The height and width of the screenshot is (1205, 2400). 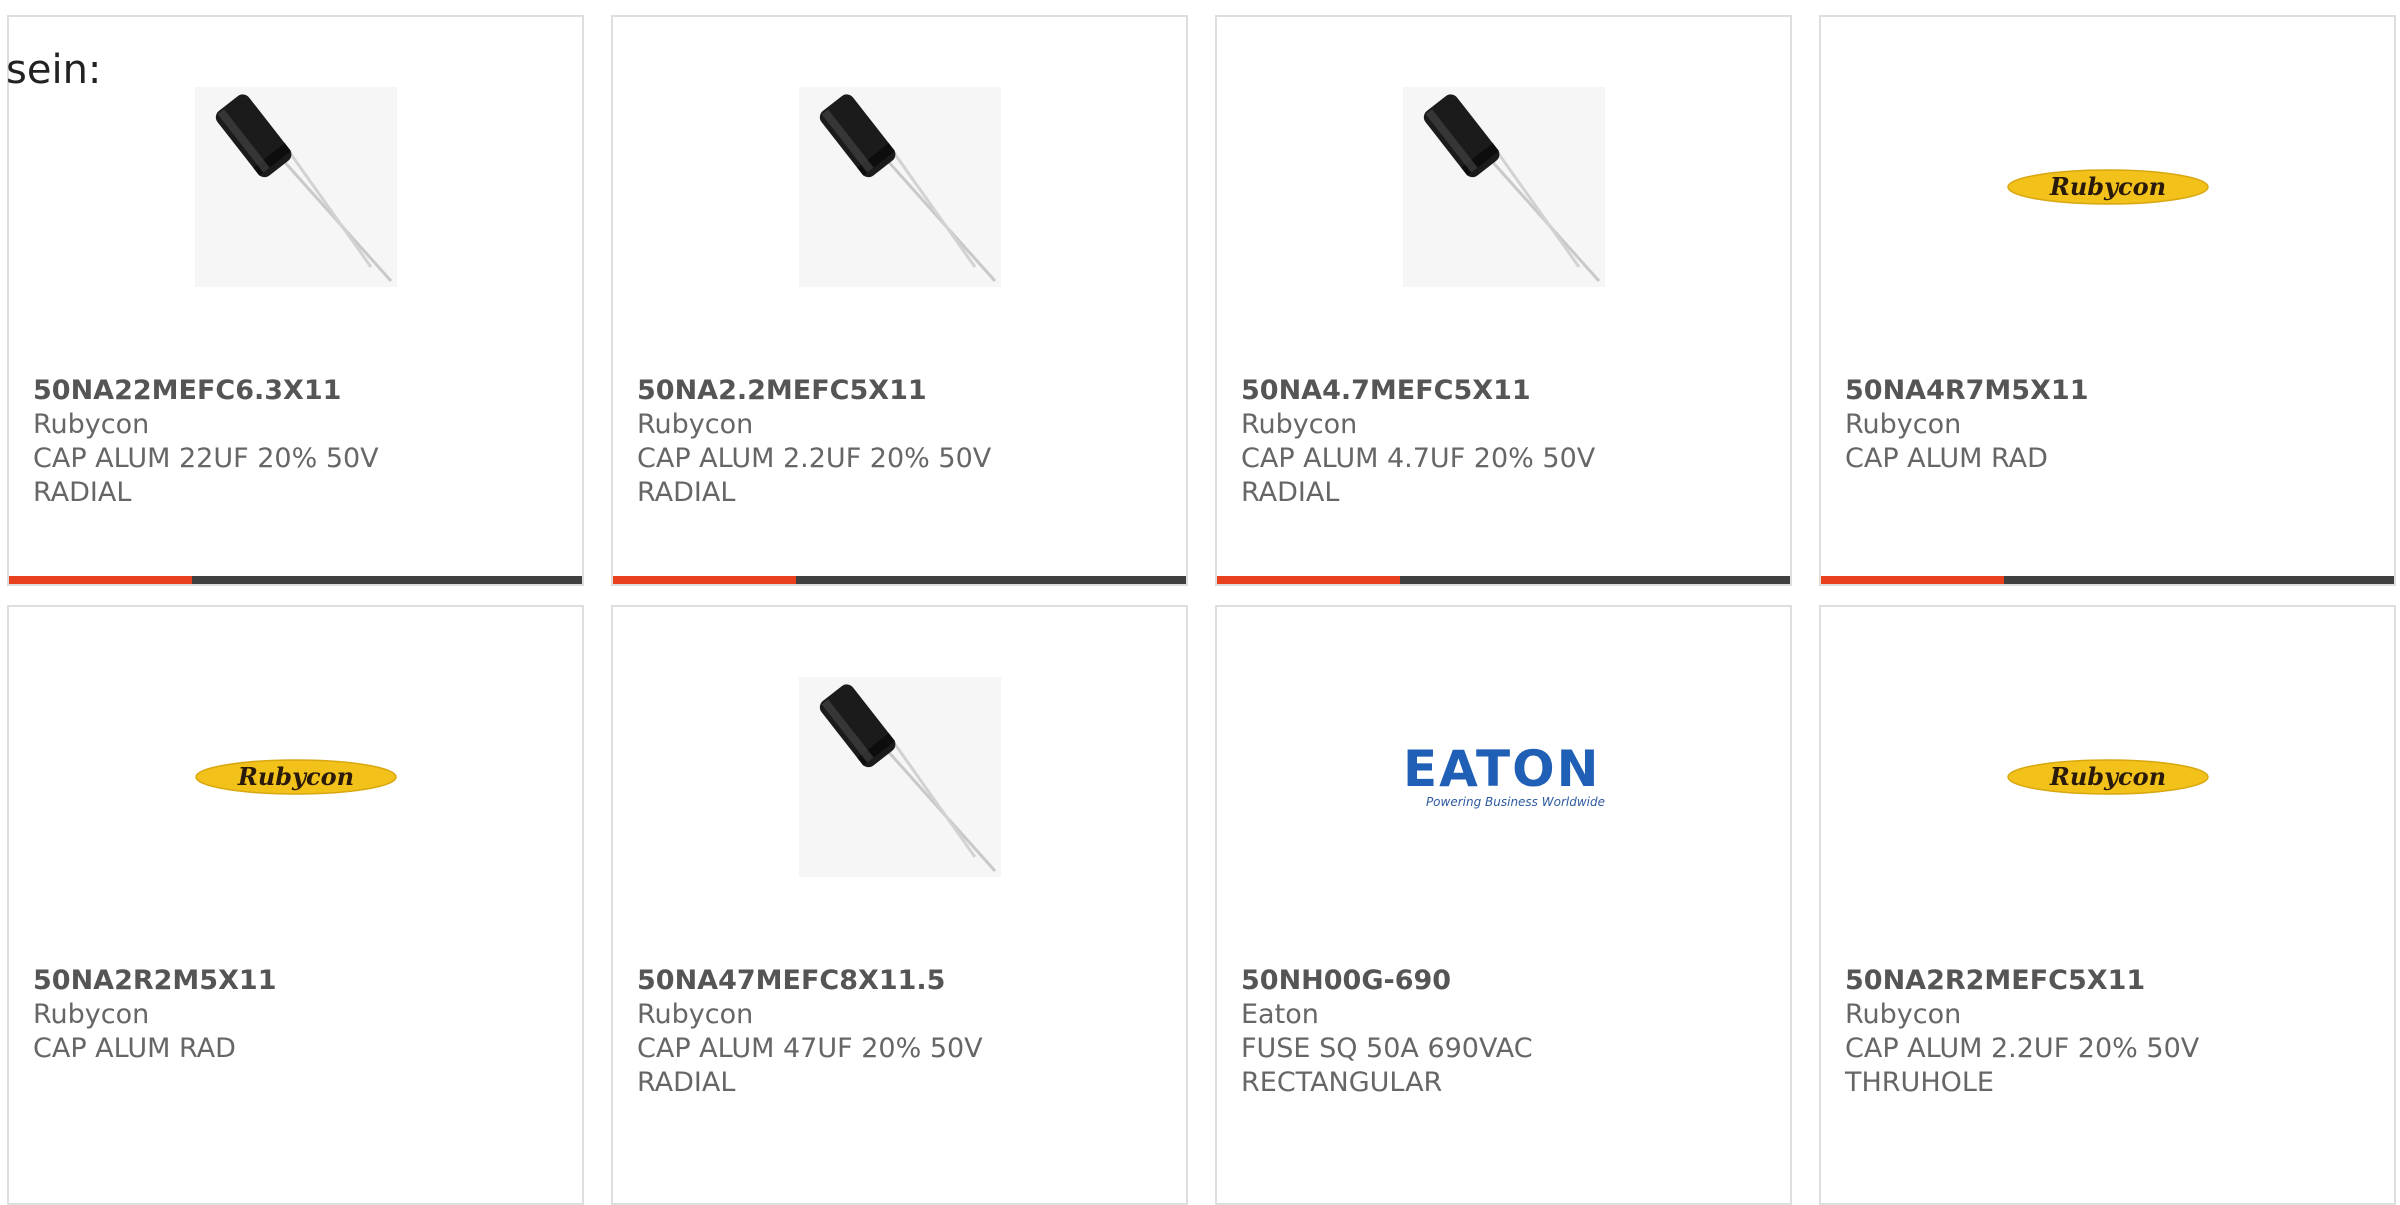 I want to click on product-description: CAP ALUM 2.2UF 20% 50V THRUHOLE, so click(x=2022, y=1065).